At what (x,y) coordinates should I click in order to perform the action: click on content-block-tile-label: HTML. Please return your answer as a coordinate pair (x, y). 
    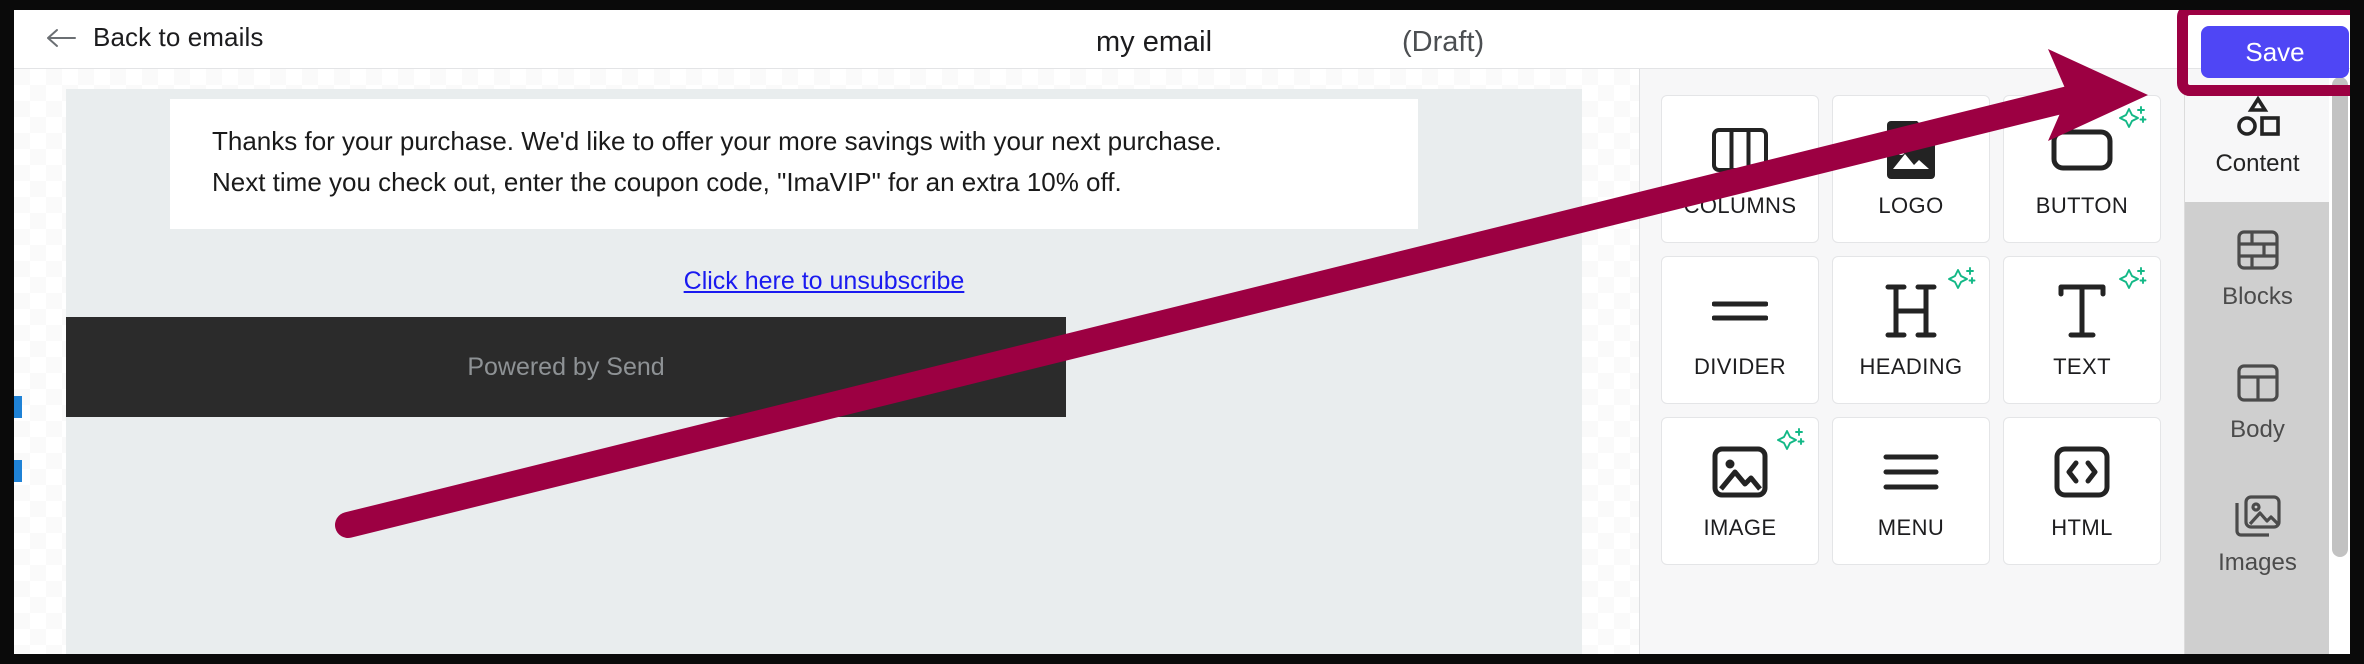
    Looking at the image, I should click on (2082, 527).